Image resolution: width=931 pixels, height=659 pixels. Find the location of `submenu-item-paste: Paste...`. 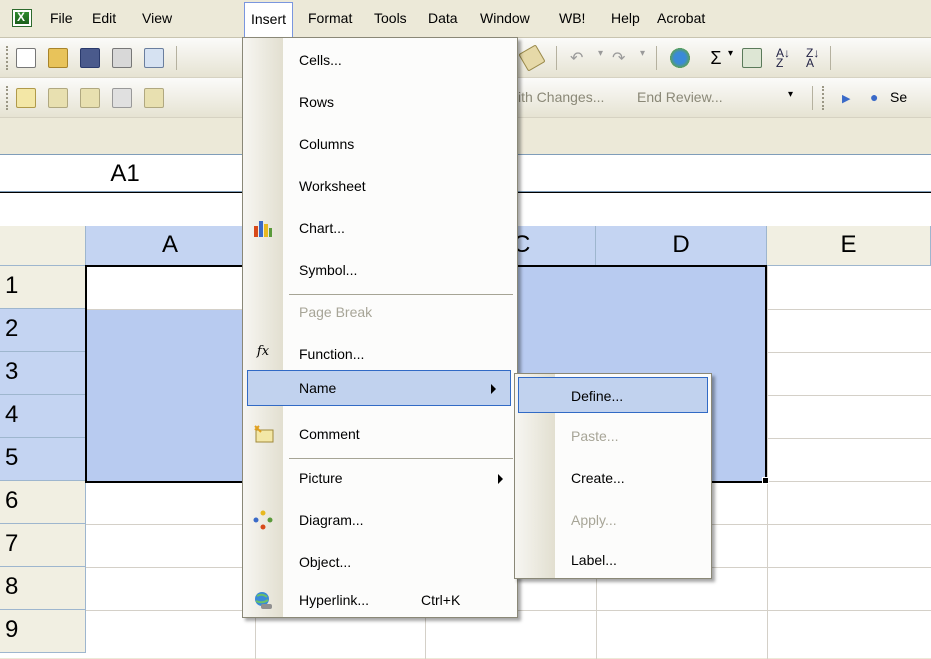

submenu-item-paste: Paste... is located at coordinates (613, 437).